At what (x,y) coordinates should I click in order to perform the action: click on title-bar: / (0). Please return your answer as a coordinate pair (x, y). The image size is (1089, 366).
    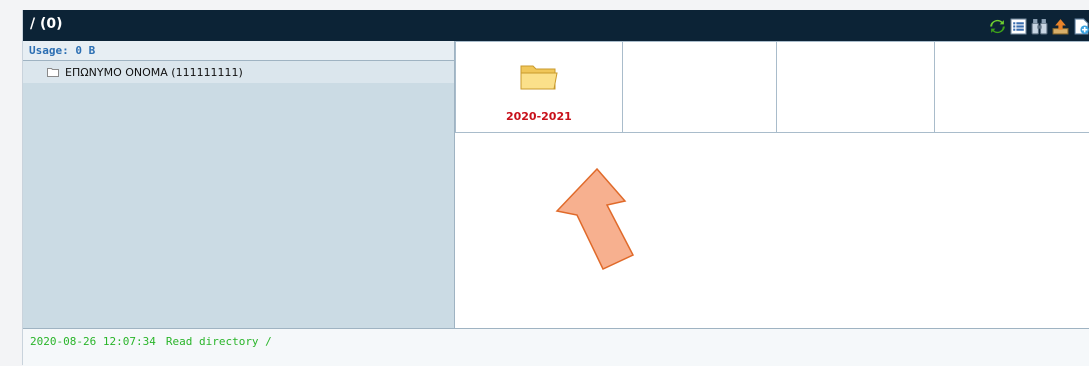
    Looking at the image, I should click on (556, 25).